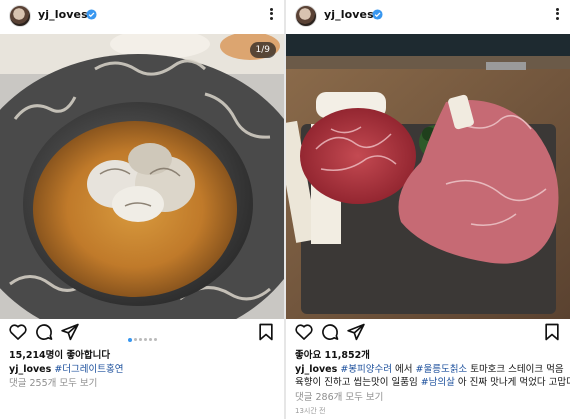 This screenshot has width=570, height=419. I want to click on caption-text: 에서, so click(403, 369).